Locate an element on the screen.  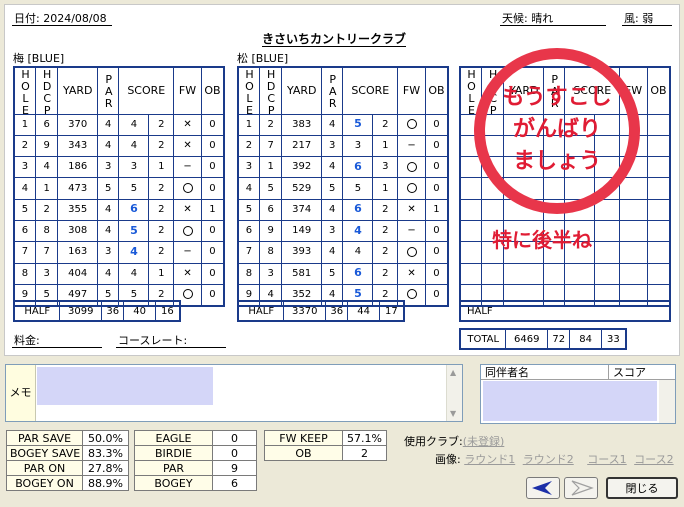
hole-hdcp: 8 is located at coordinates (46, 231).